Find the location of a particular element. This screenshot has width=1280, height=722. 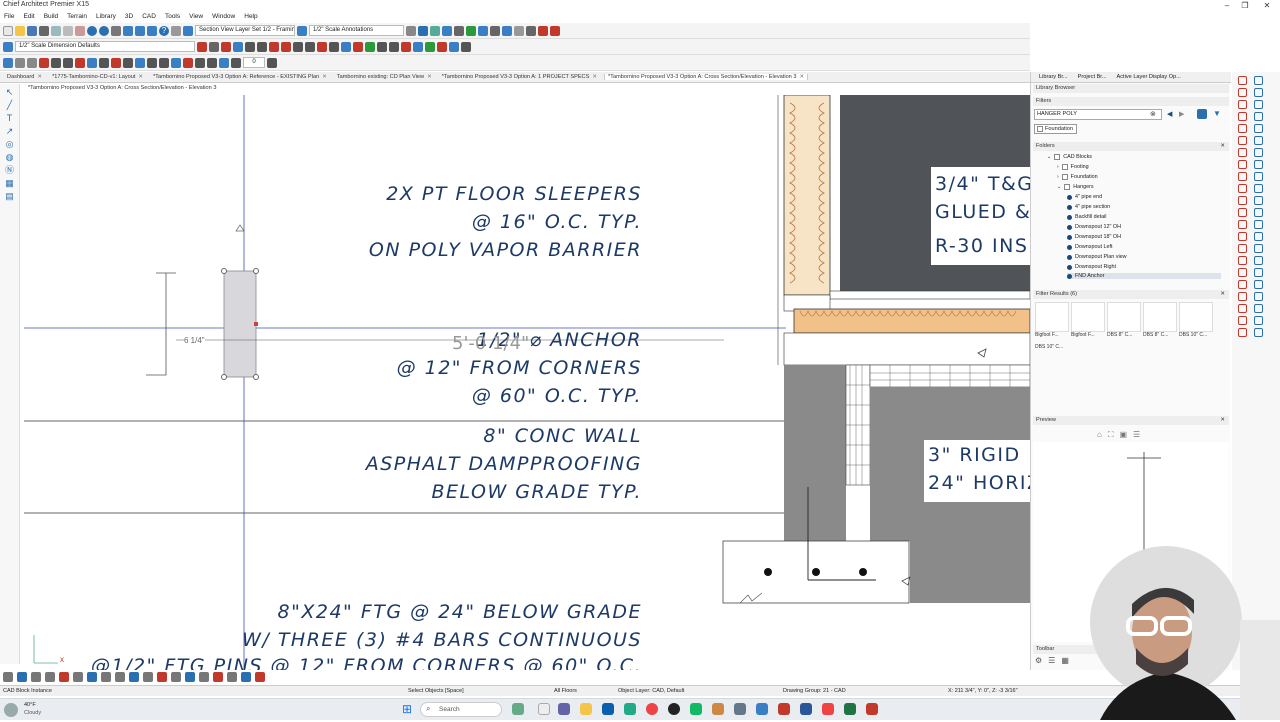

weather-icon is located at coordinates (11, 710).